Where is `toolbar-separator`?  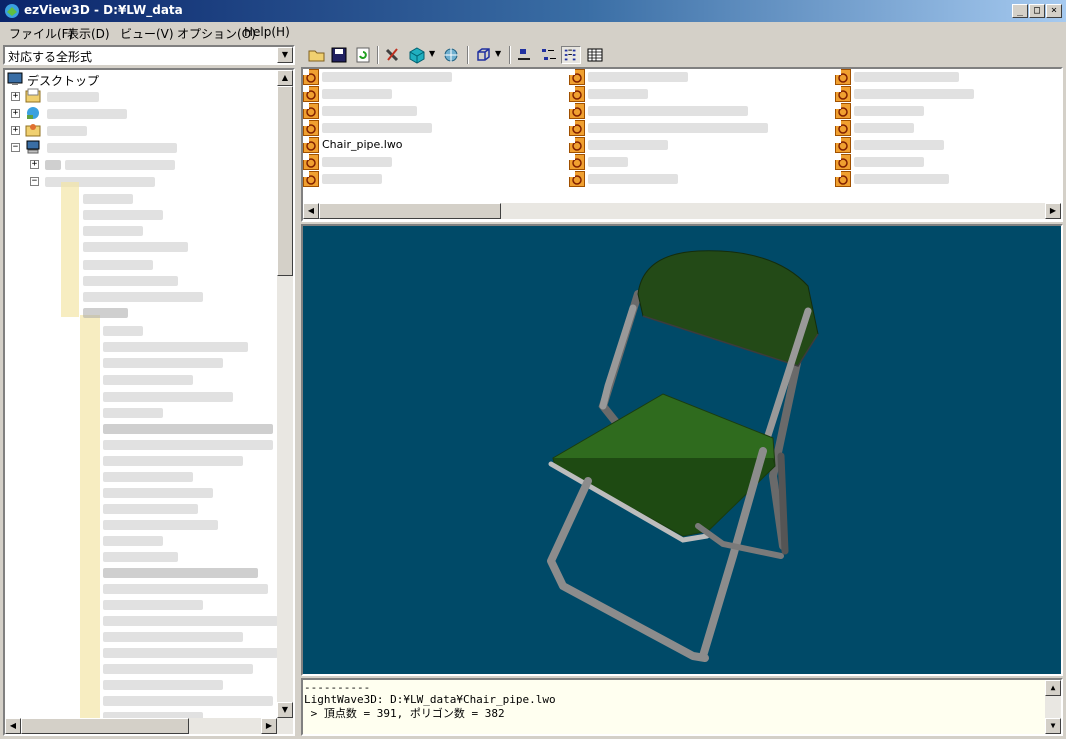 toolbar-separator is located at coordinates (468, 55).